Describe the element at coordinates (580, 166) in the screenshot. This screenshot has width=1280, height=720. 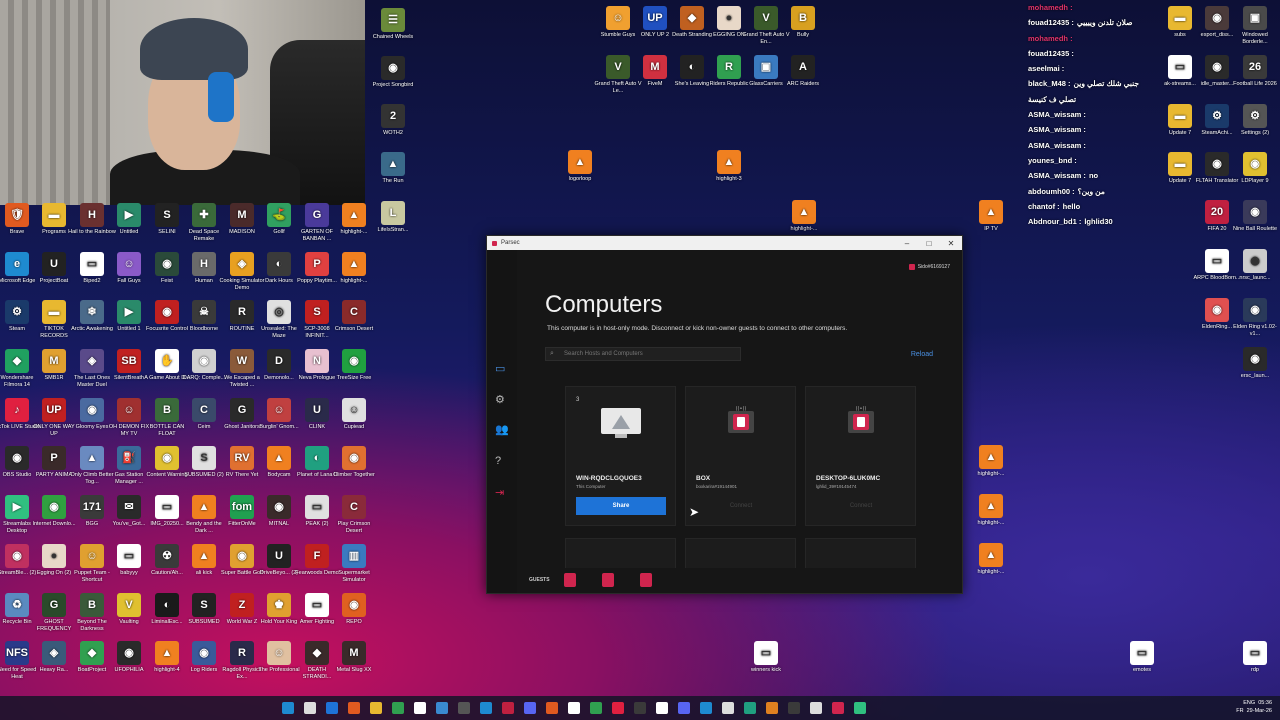
I see `desktop-icon: ▲ logorloop` at that location.